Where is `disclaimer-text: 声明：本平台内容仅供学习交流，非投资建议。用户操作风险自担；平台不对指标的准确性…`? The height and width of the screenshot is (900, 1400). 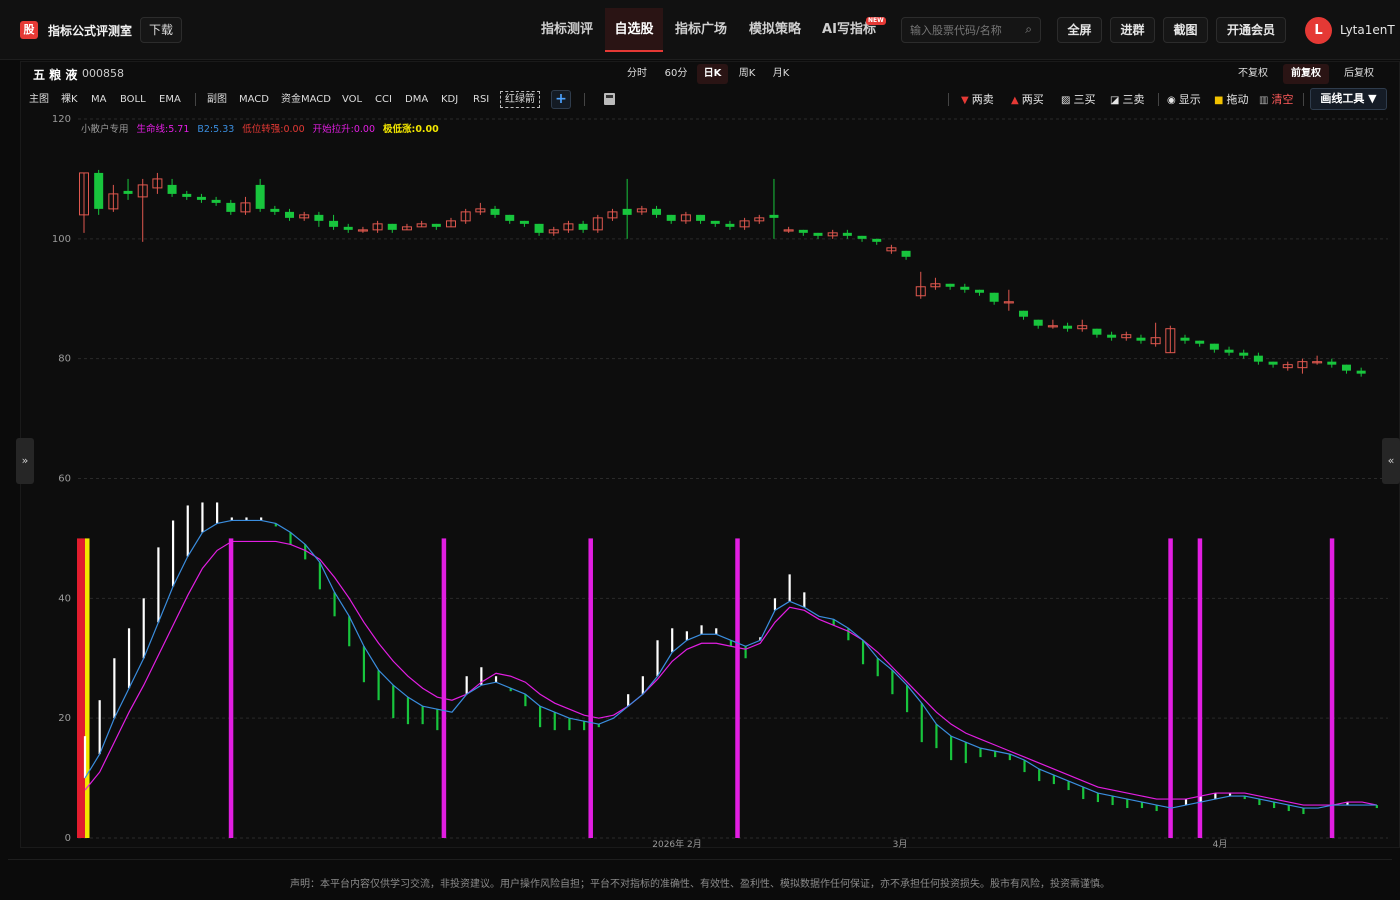 disclaimer-text: 声明：本平台内容仅供学习交流，非投资建议。用户操作风险自担；平台不对指标的准确性… is located at coordinates (700, 884).